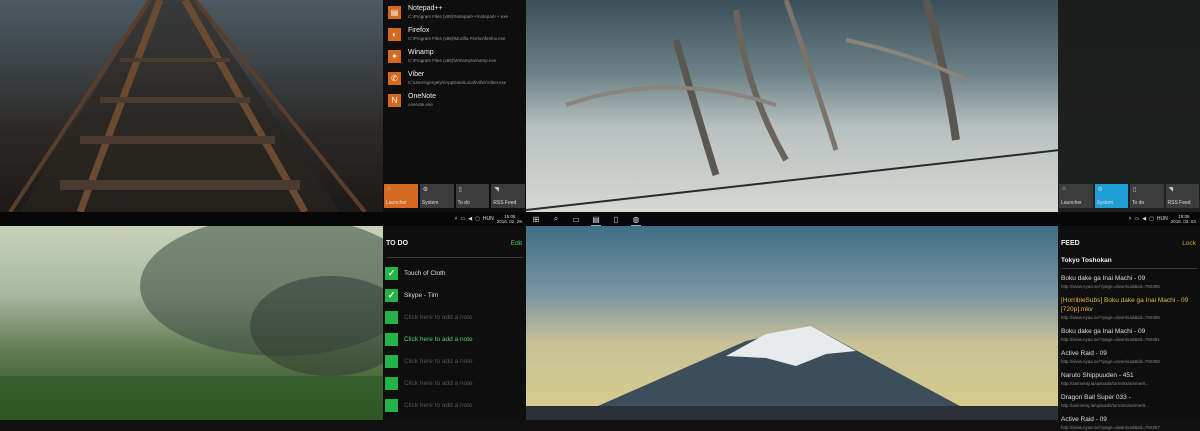  What do you see at coordinates (425, 273) in the screenshot?
I see `note-text: Touch of Cloth` at bounding box center [425, 273].